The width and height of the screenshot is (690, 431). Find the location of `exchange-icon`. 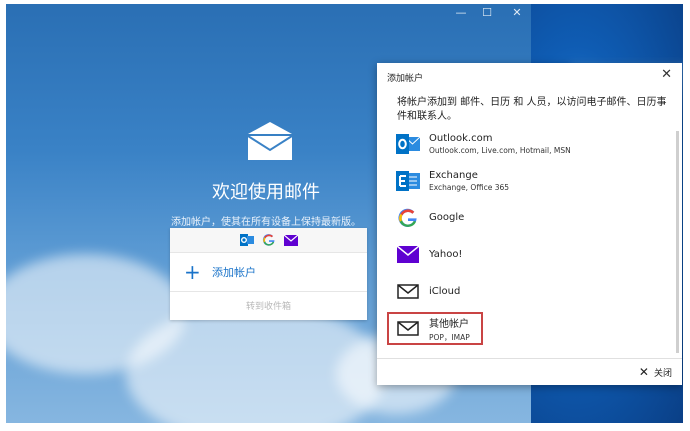

exchange-icon is located at coordinates (408, 180).